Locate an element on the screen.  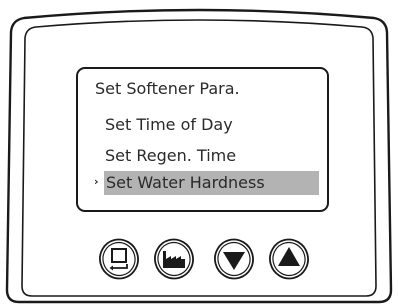
menu-item-set-regen-time: Set Regen. Time is located at coordinates (170, 156).